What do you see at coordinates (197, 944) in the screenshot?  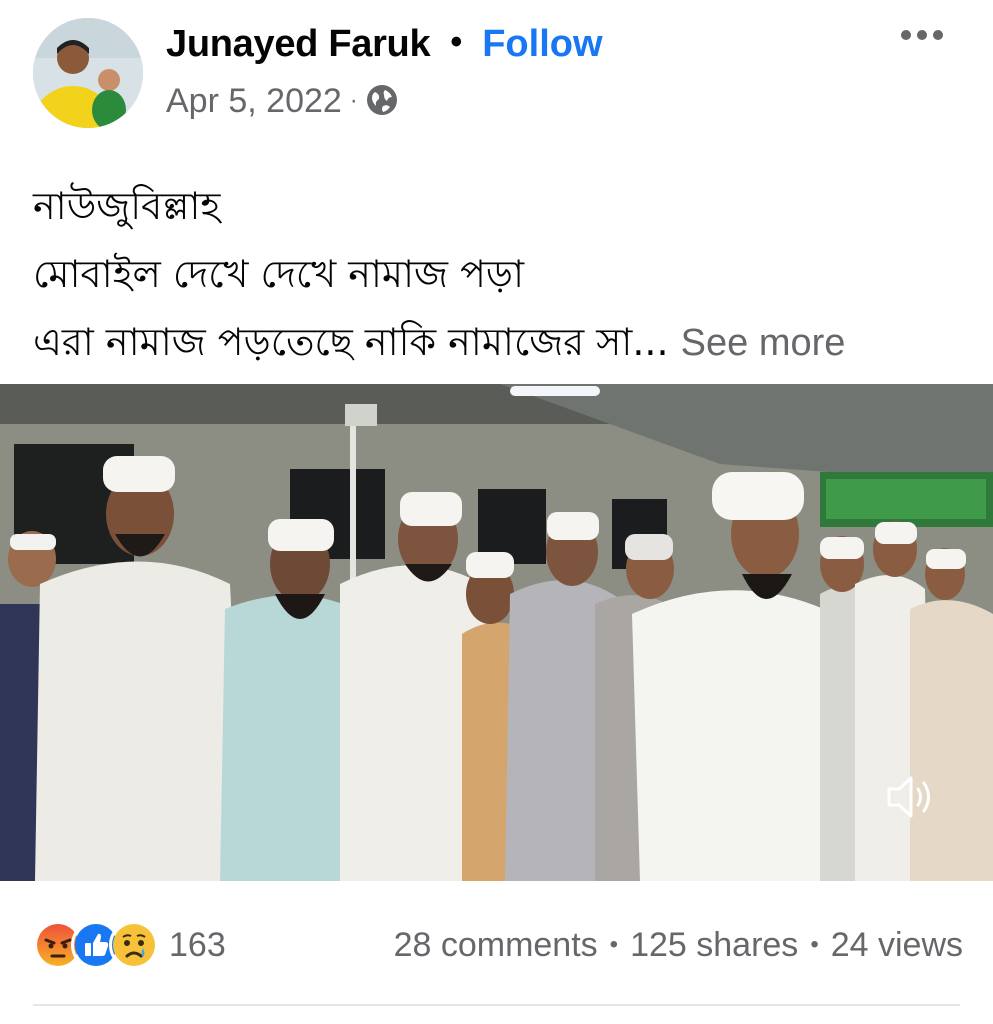 I see `reaction-count: 163` at bounding box center [197, 944].